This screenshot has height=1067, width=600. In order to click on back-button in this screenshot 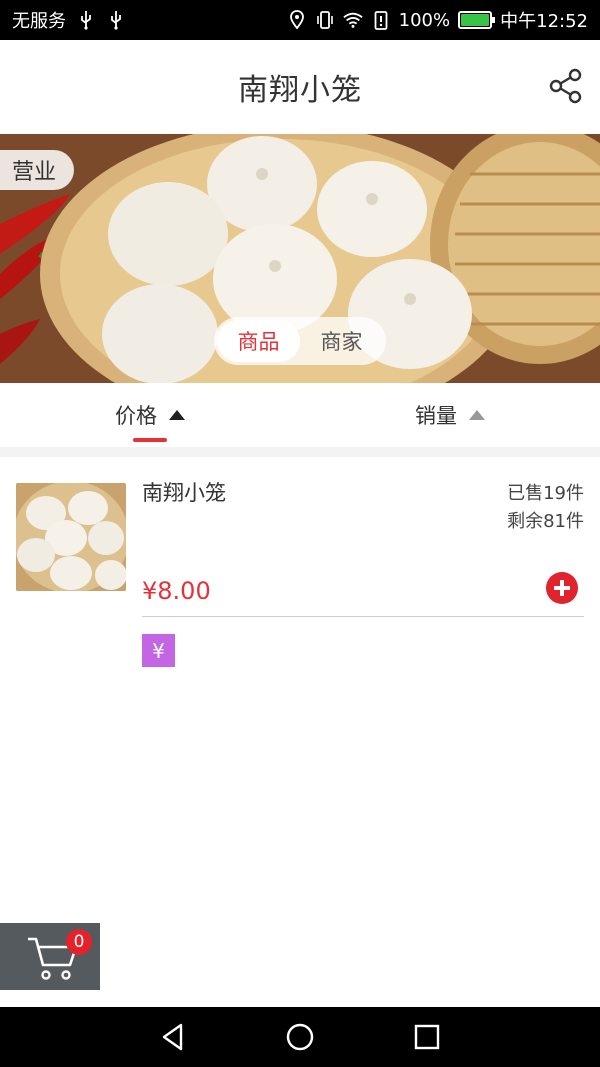, I will do `click(173, 1037)`.